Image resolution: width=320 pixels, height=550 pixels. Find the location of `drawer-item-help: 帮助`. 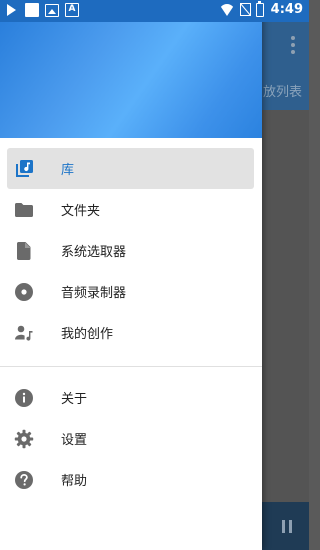

drawer-item-help: 帮助 is located at coordinates (131, 479).